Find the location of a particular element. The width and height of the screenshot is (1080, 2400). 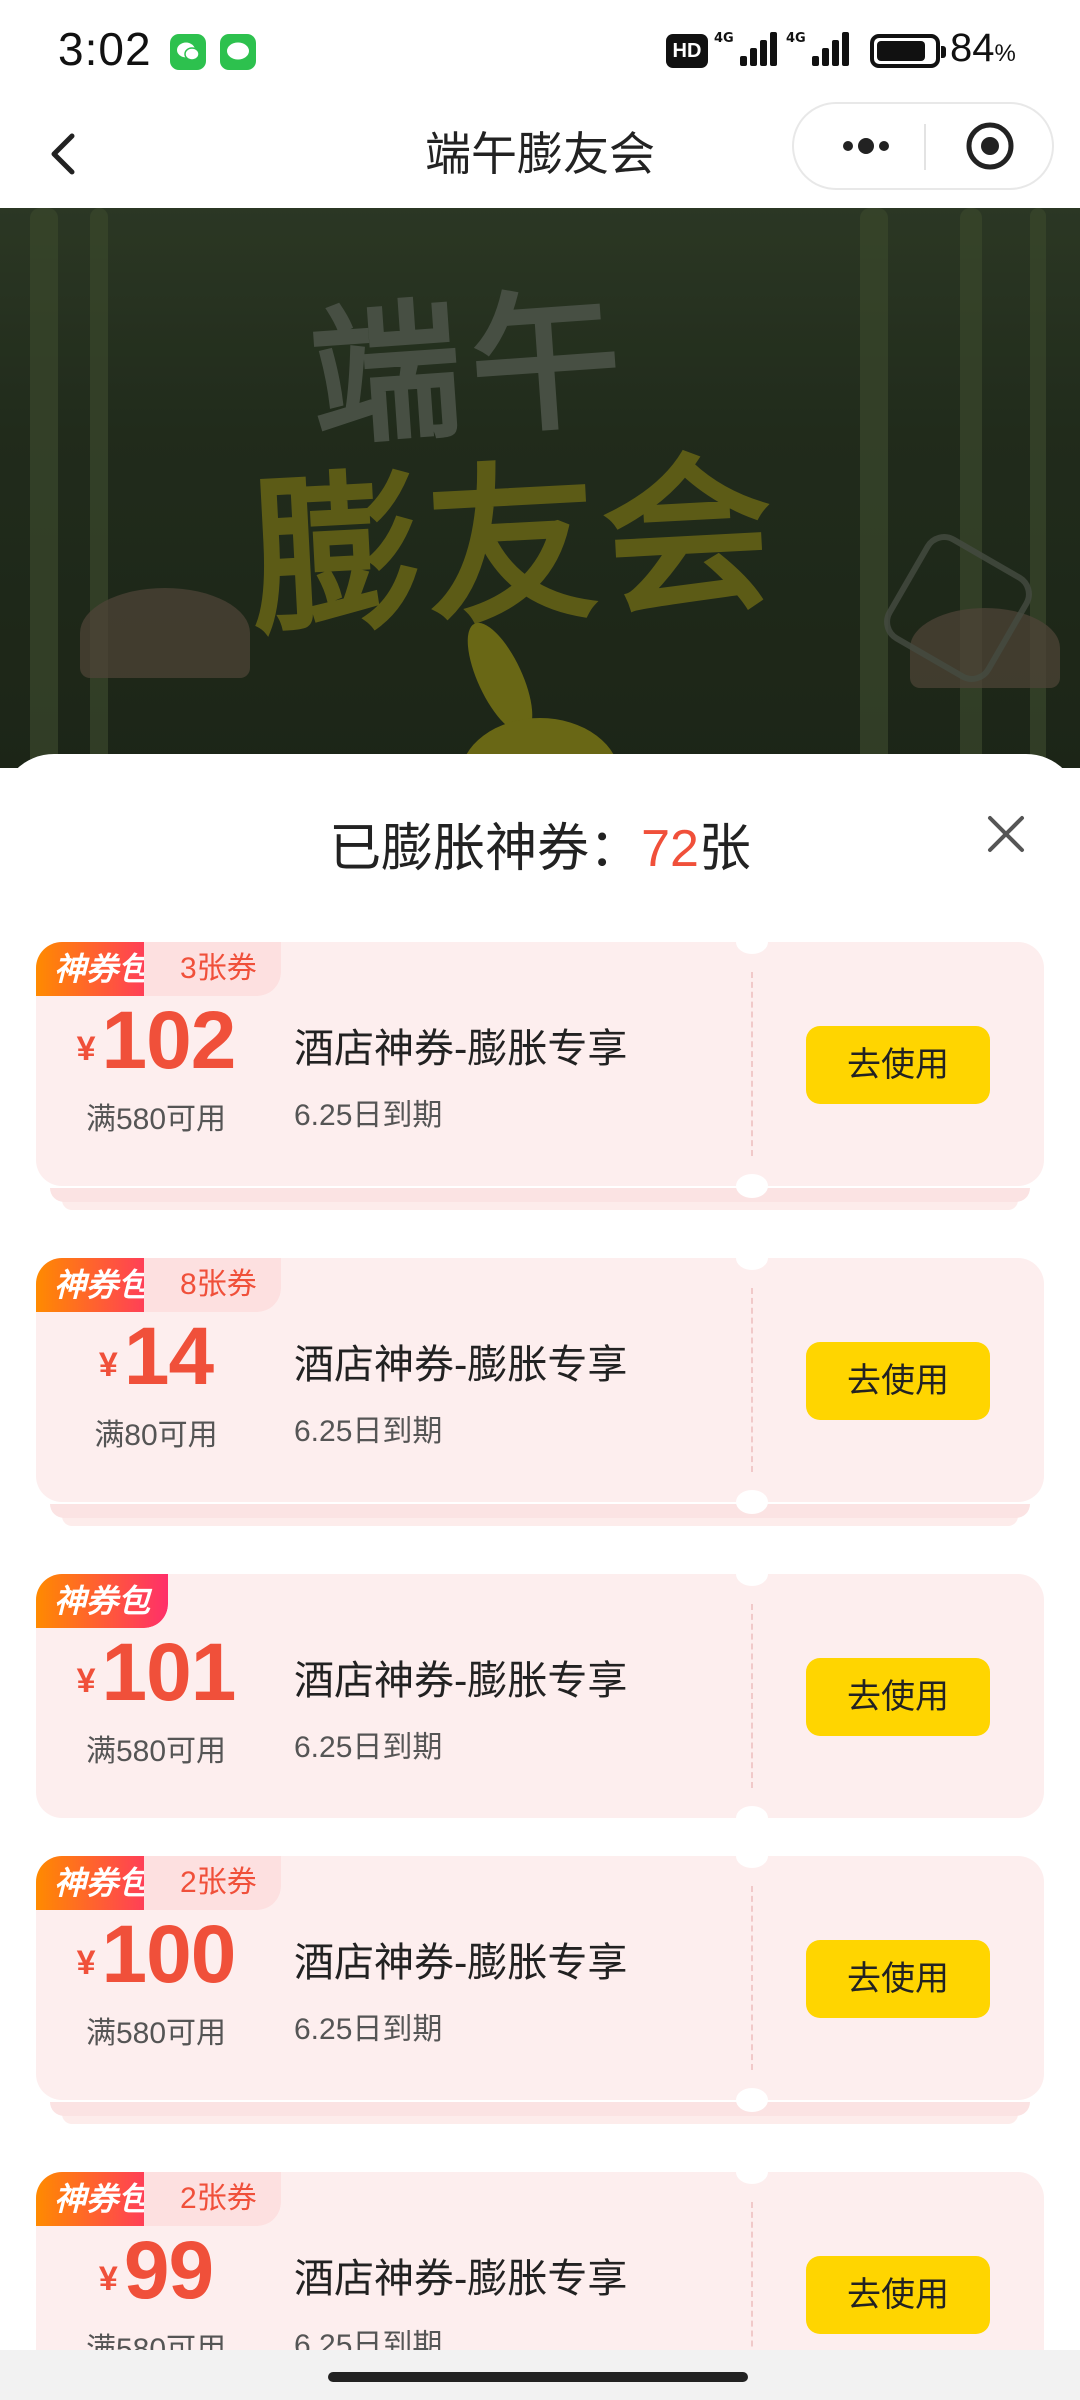

coupon-pack-count: 3张券 is located at coordinates (212, 969).